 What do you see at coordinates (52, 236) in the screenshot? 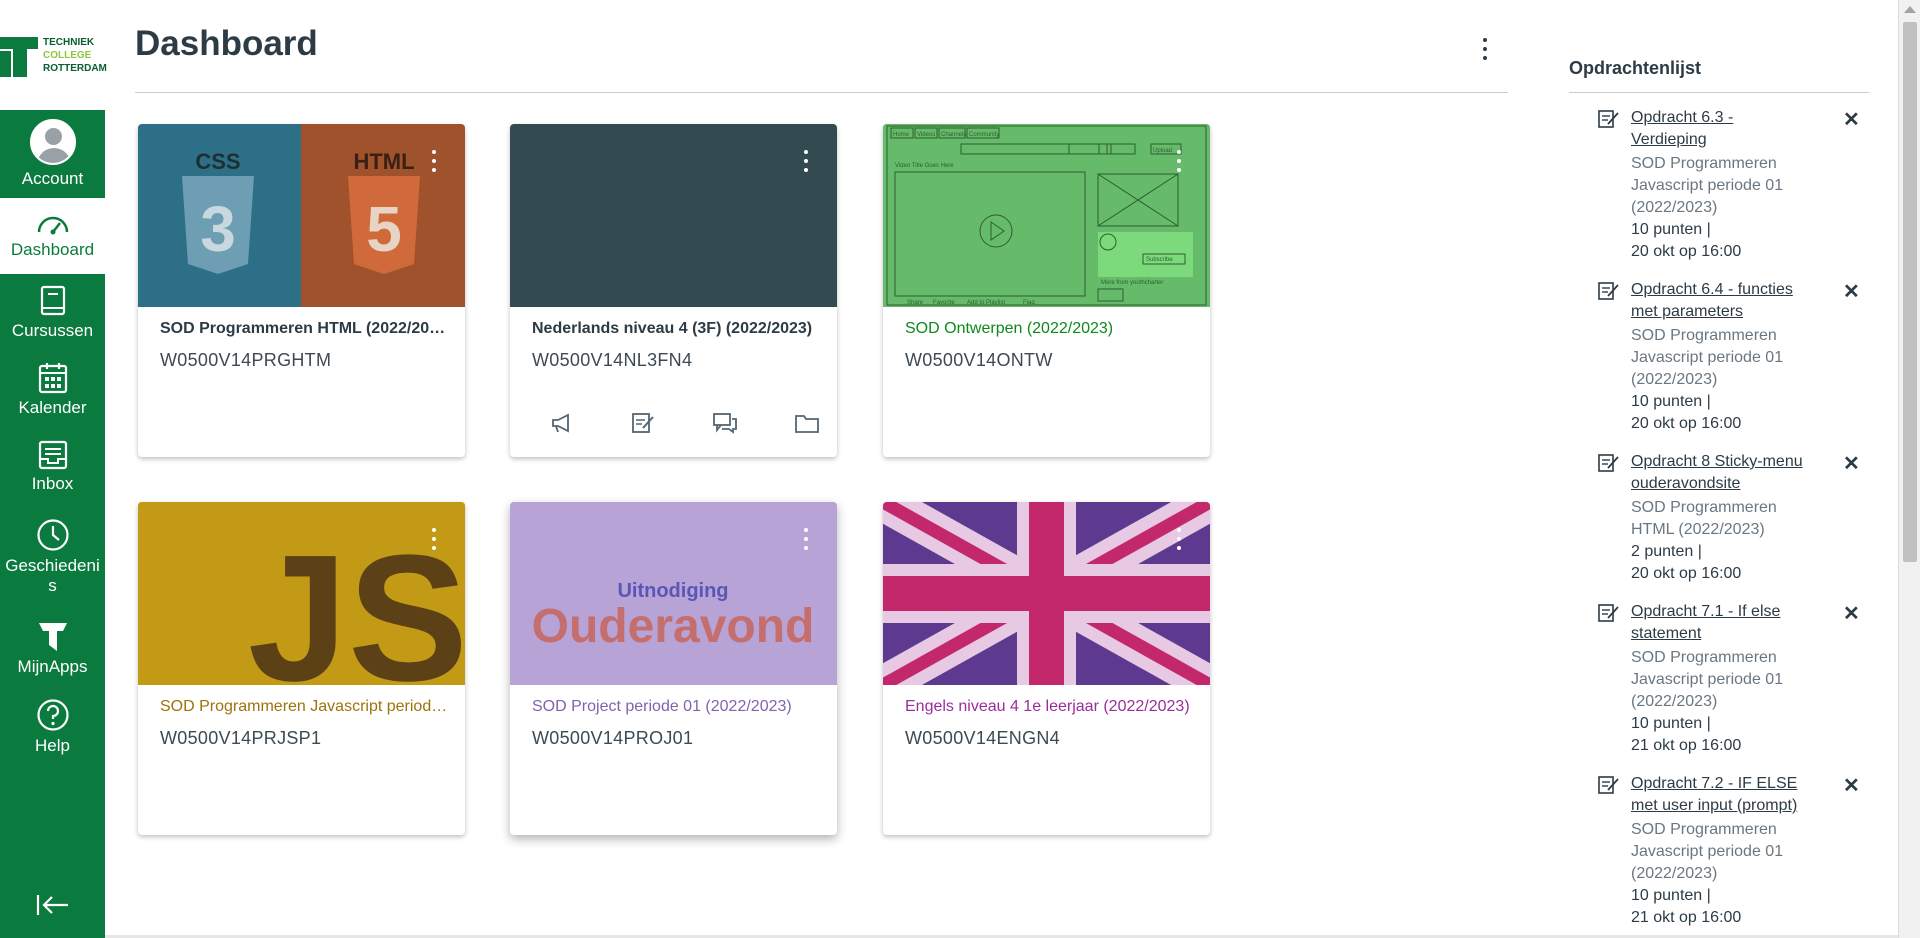
I see `nav-dashboard: Dashboard` at bounding box center [52, 236].